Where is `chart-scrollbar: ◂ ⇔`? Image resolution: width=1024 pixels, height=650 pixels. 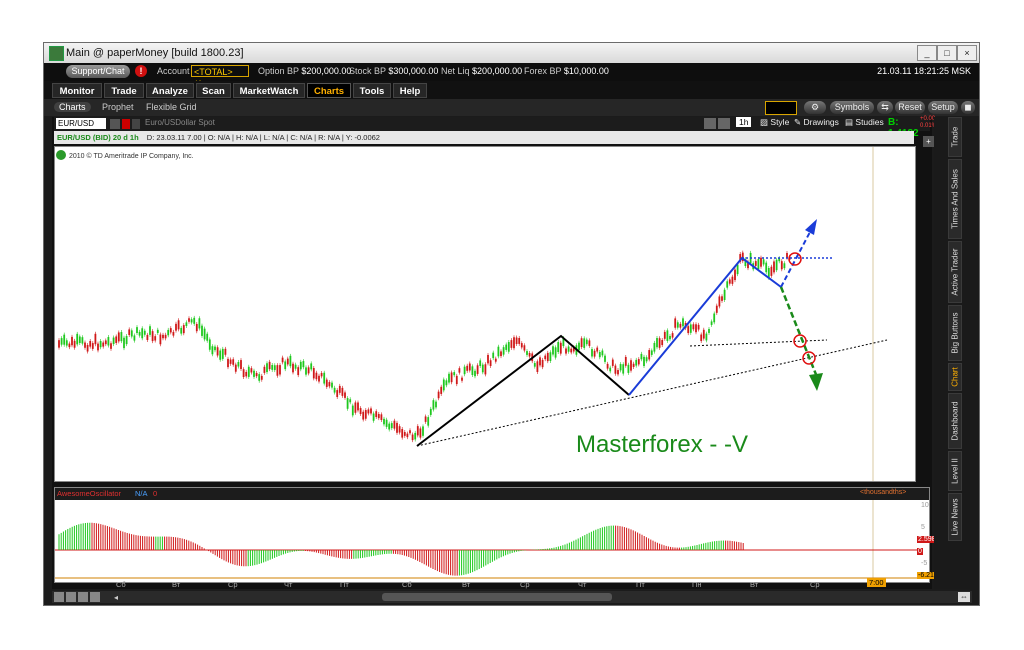 chart-scrollbar: ◂ ⇔ is located at coordinates (512, 597).